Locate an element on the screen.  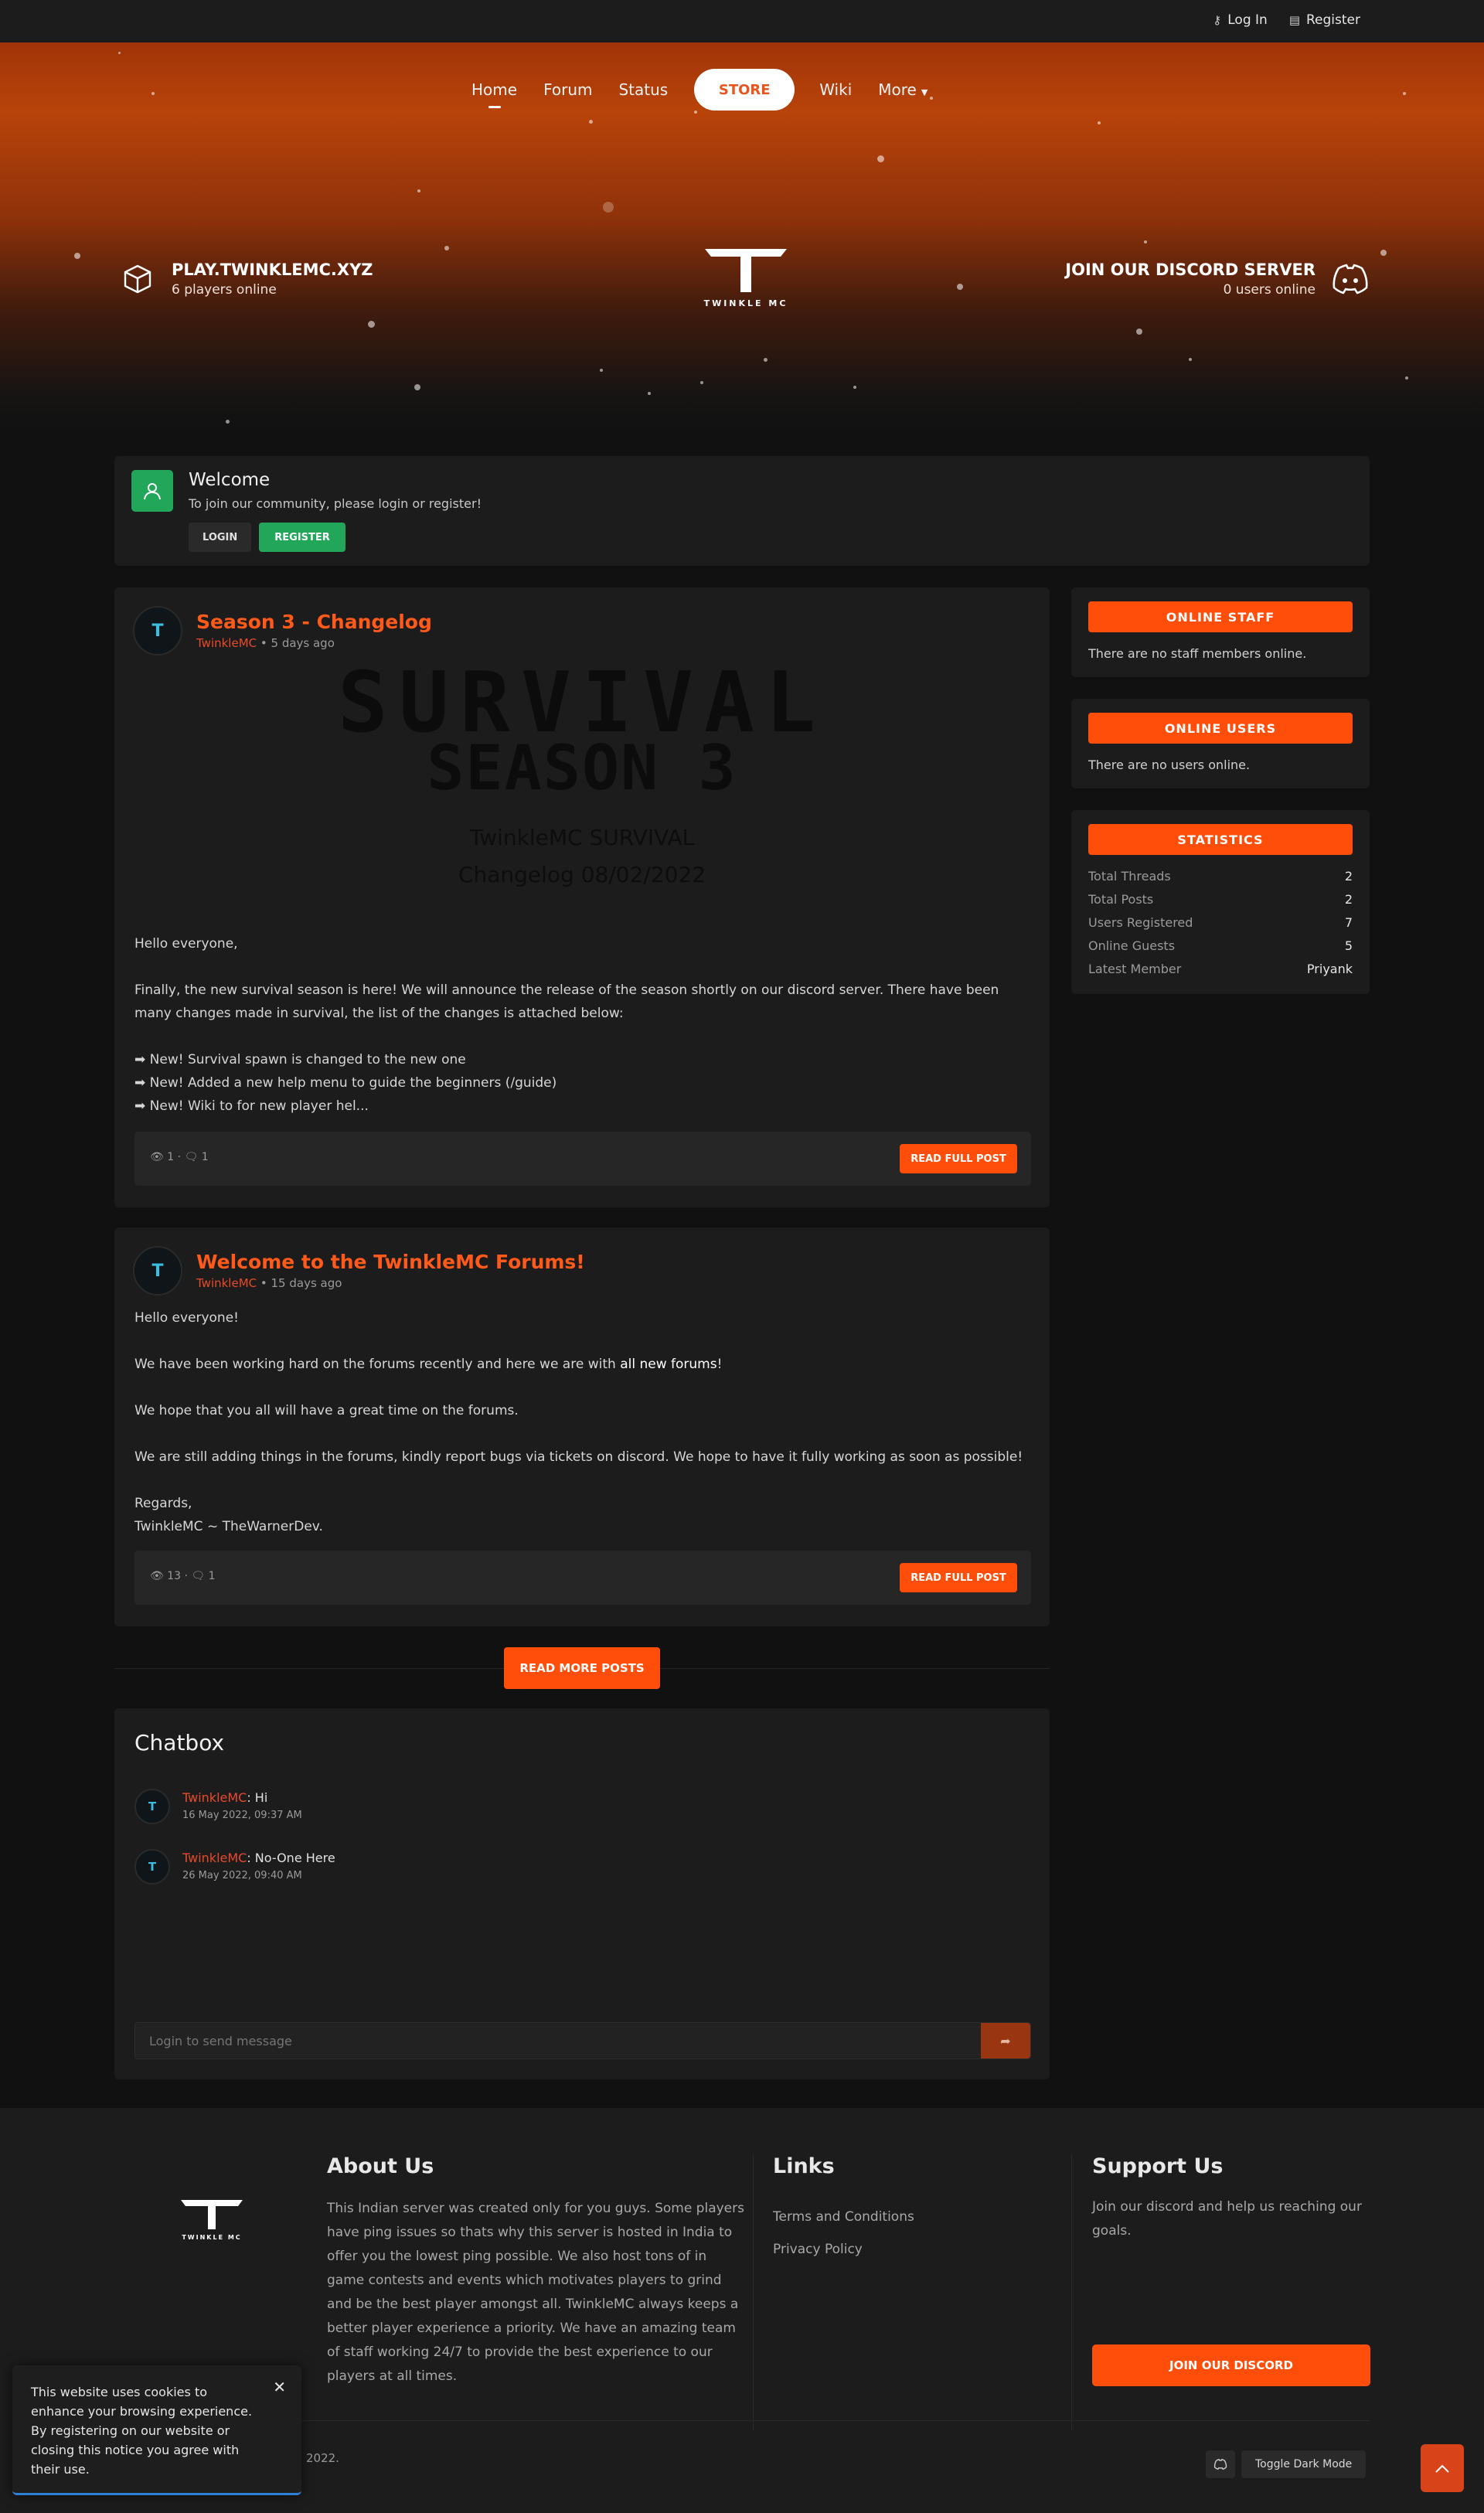
chat-input-group: ➦ is located at coordinates (582, 2041).